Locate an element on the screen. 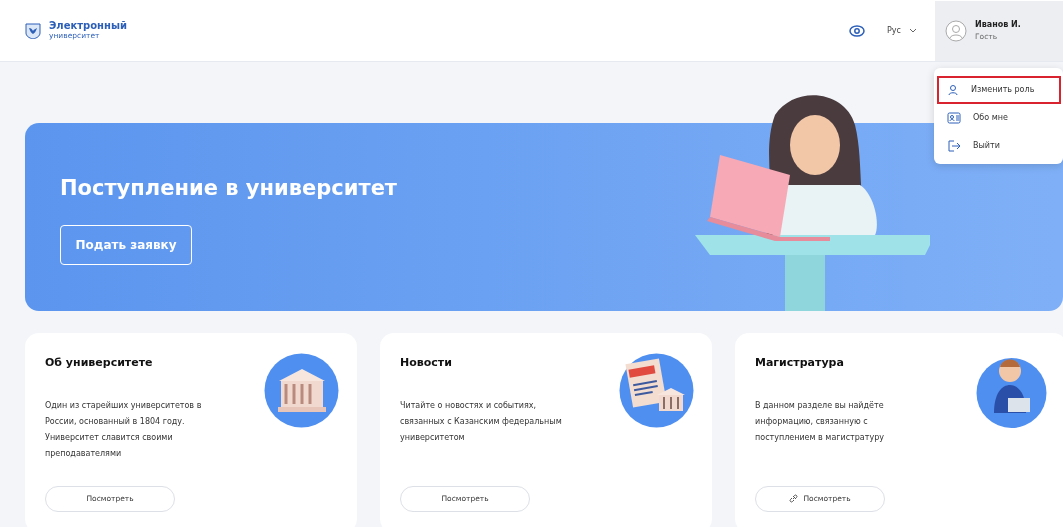 The width and height of the screenshot is (1063, 527). card-text: Один из старейших университетов в России, основанный в 1804 году. Университет славится своими преподавателями is located at coordinates (124, 429).